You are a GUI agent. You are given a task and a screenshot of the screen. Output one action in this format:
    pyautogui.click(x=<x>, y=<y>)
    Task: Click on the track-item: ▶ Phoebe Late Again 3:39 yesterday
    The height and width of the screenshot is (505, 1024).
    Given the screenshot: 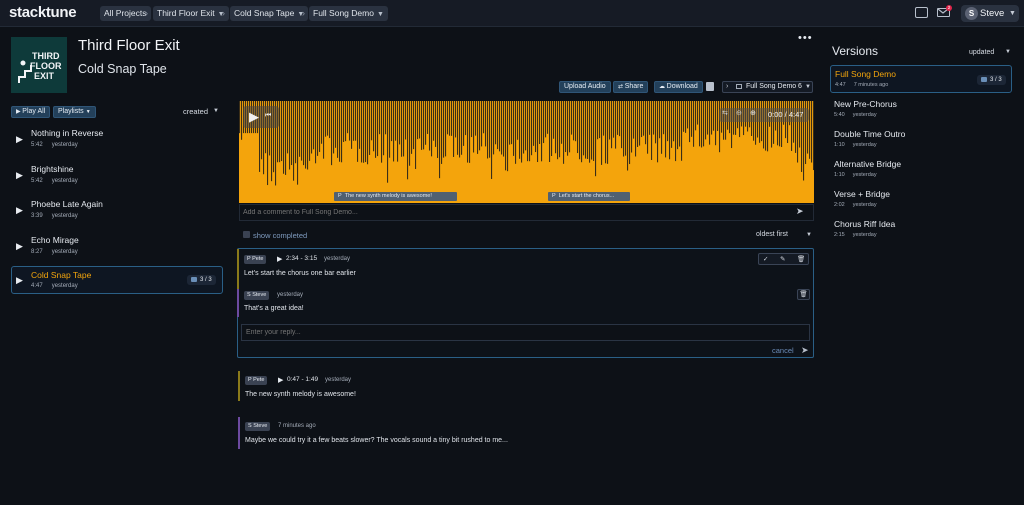 What is the action you would take?
    pyautogui.click(x=117, y=212)
    